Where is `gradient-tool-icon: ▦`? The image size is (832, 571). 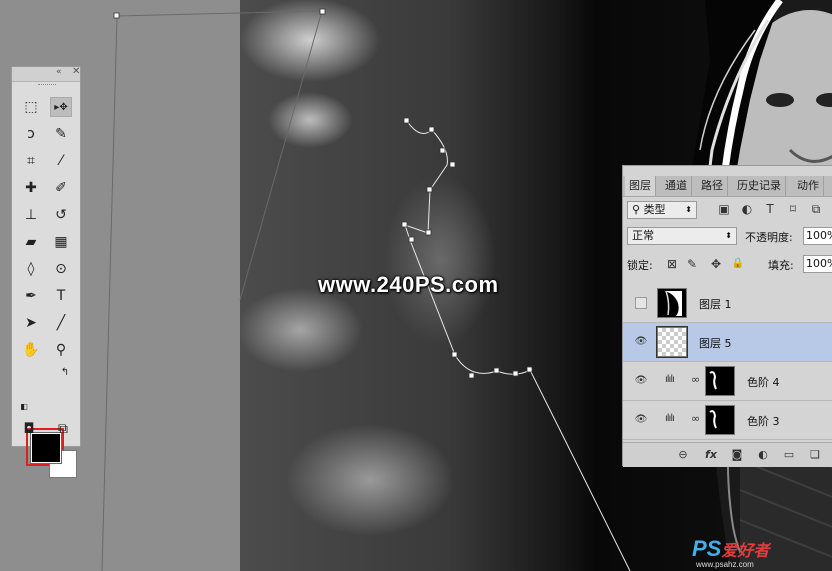
gradient-tool-icon: ▦ is located at coordinates (61, 242).